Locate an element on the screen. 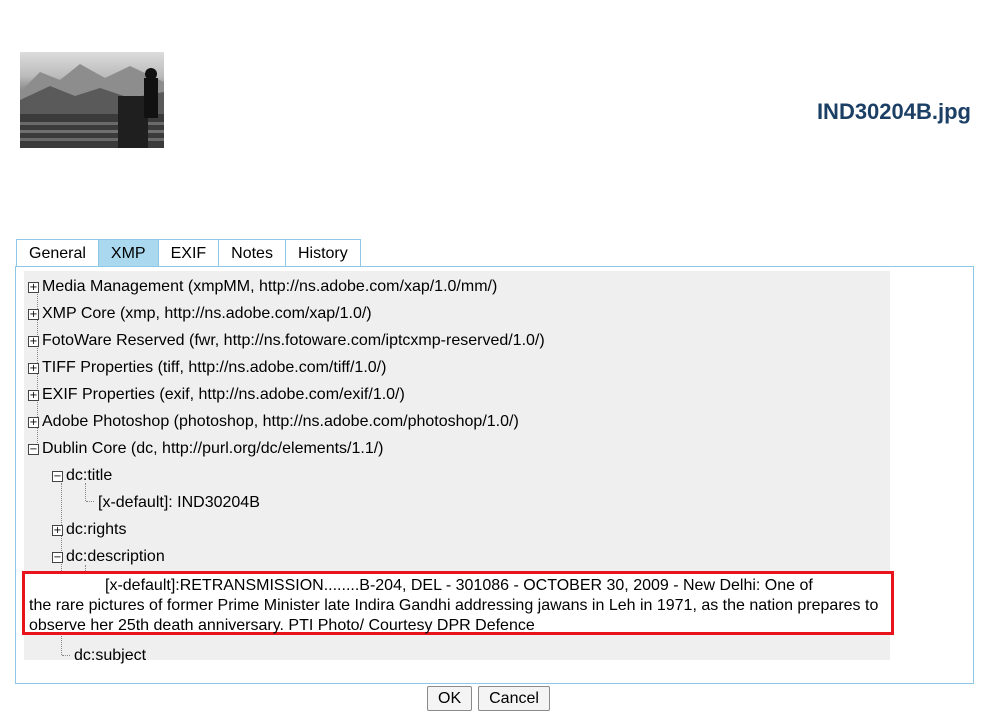  tab-general: General is located at coordinates (57, 253).